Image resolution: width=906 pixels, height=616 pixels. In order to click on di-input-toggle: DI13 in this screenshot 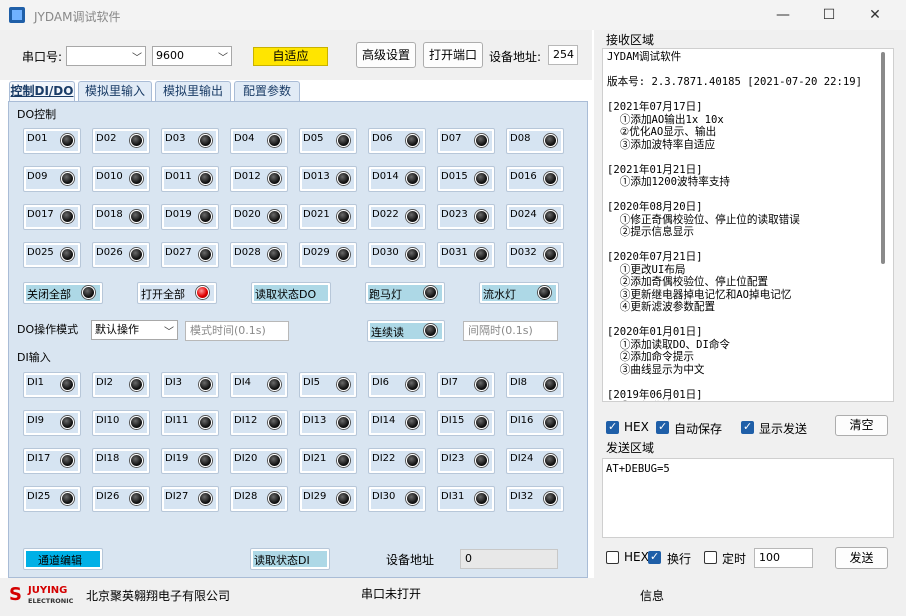, I will do `click(328, 423)`.